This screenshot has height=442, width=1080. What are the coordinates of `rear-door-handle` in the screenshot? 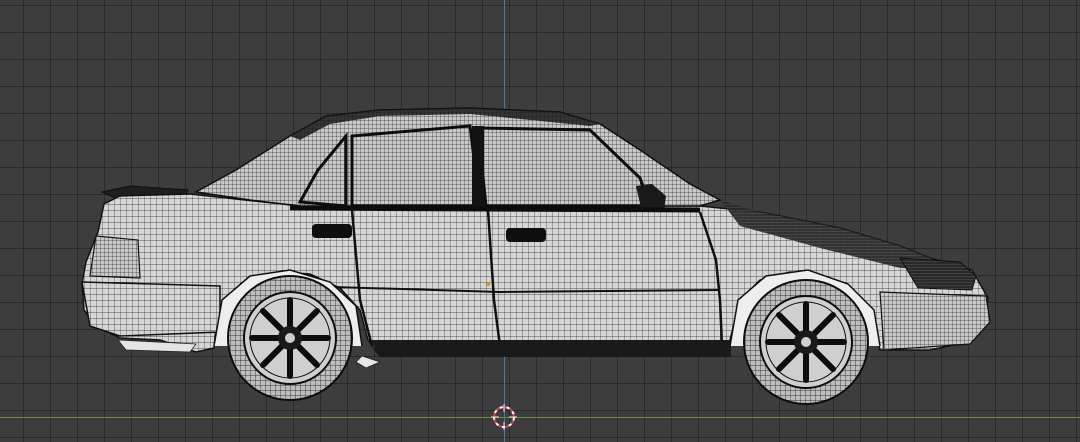 It's located at (332, 231).